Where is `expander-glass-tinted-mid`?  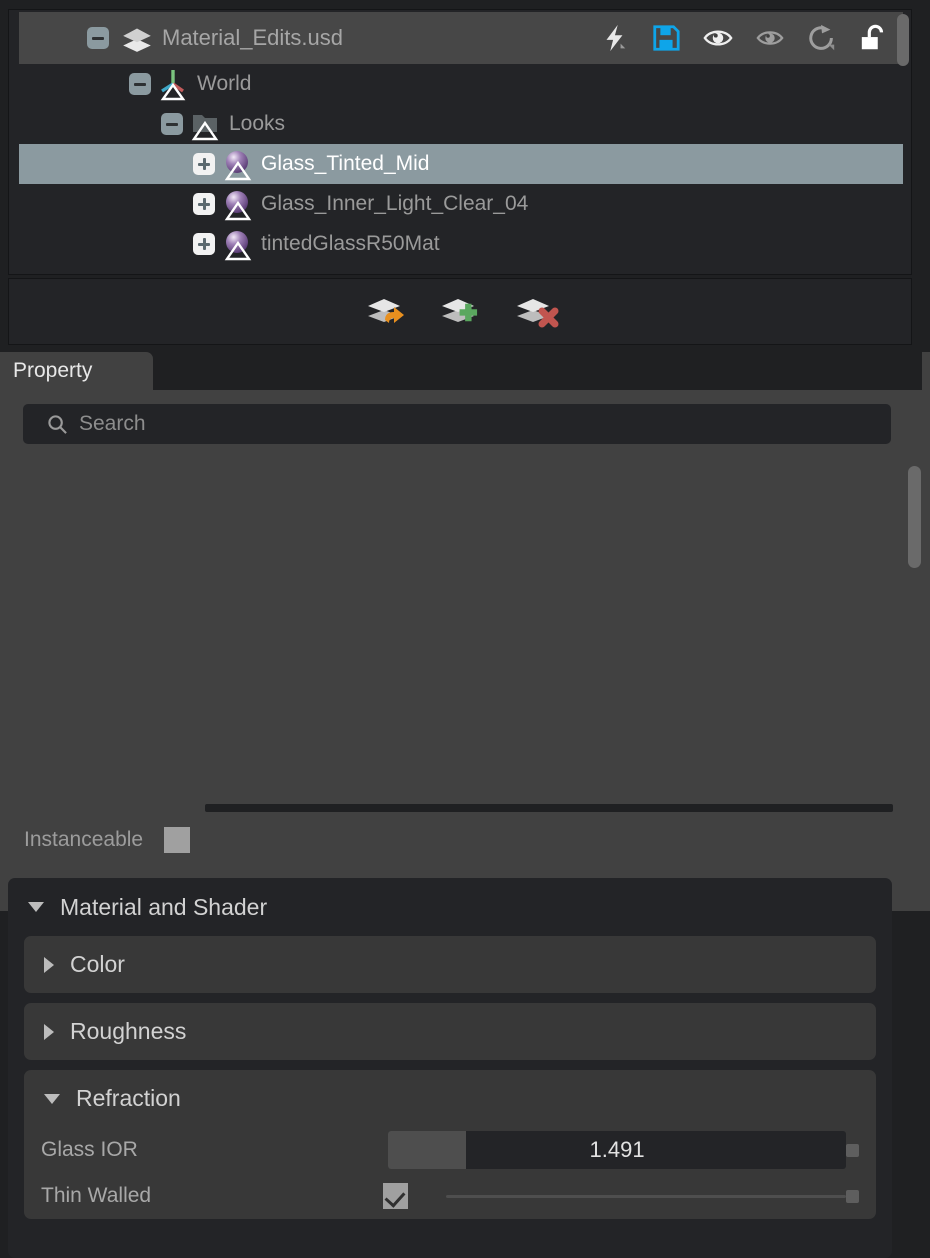
expander-glass-tinted-mid is located at coordinates (204, 164).